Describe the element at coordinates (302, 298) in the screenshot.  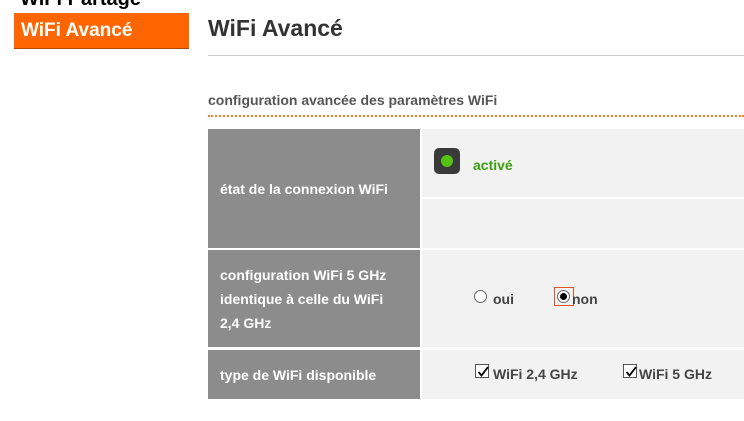
I see `same-config-label-line: identique à celle du WiFi` at that location.